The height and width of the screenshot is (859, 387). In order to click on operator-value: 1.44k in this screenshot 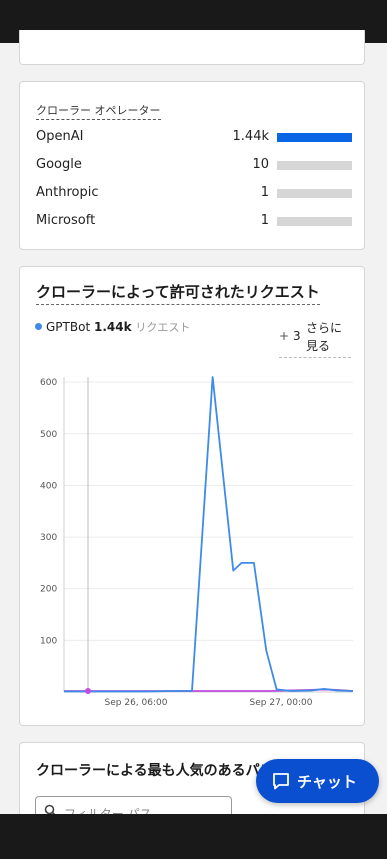, I will do `click(250, 136)`.